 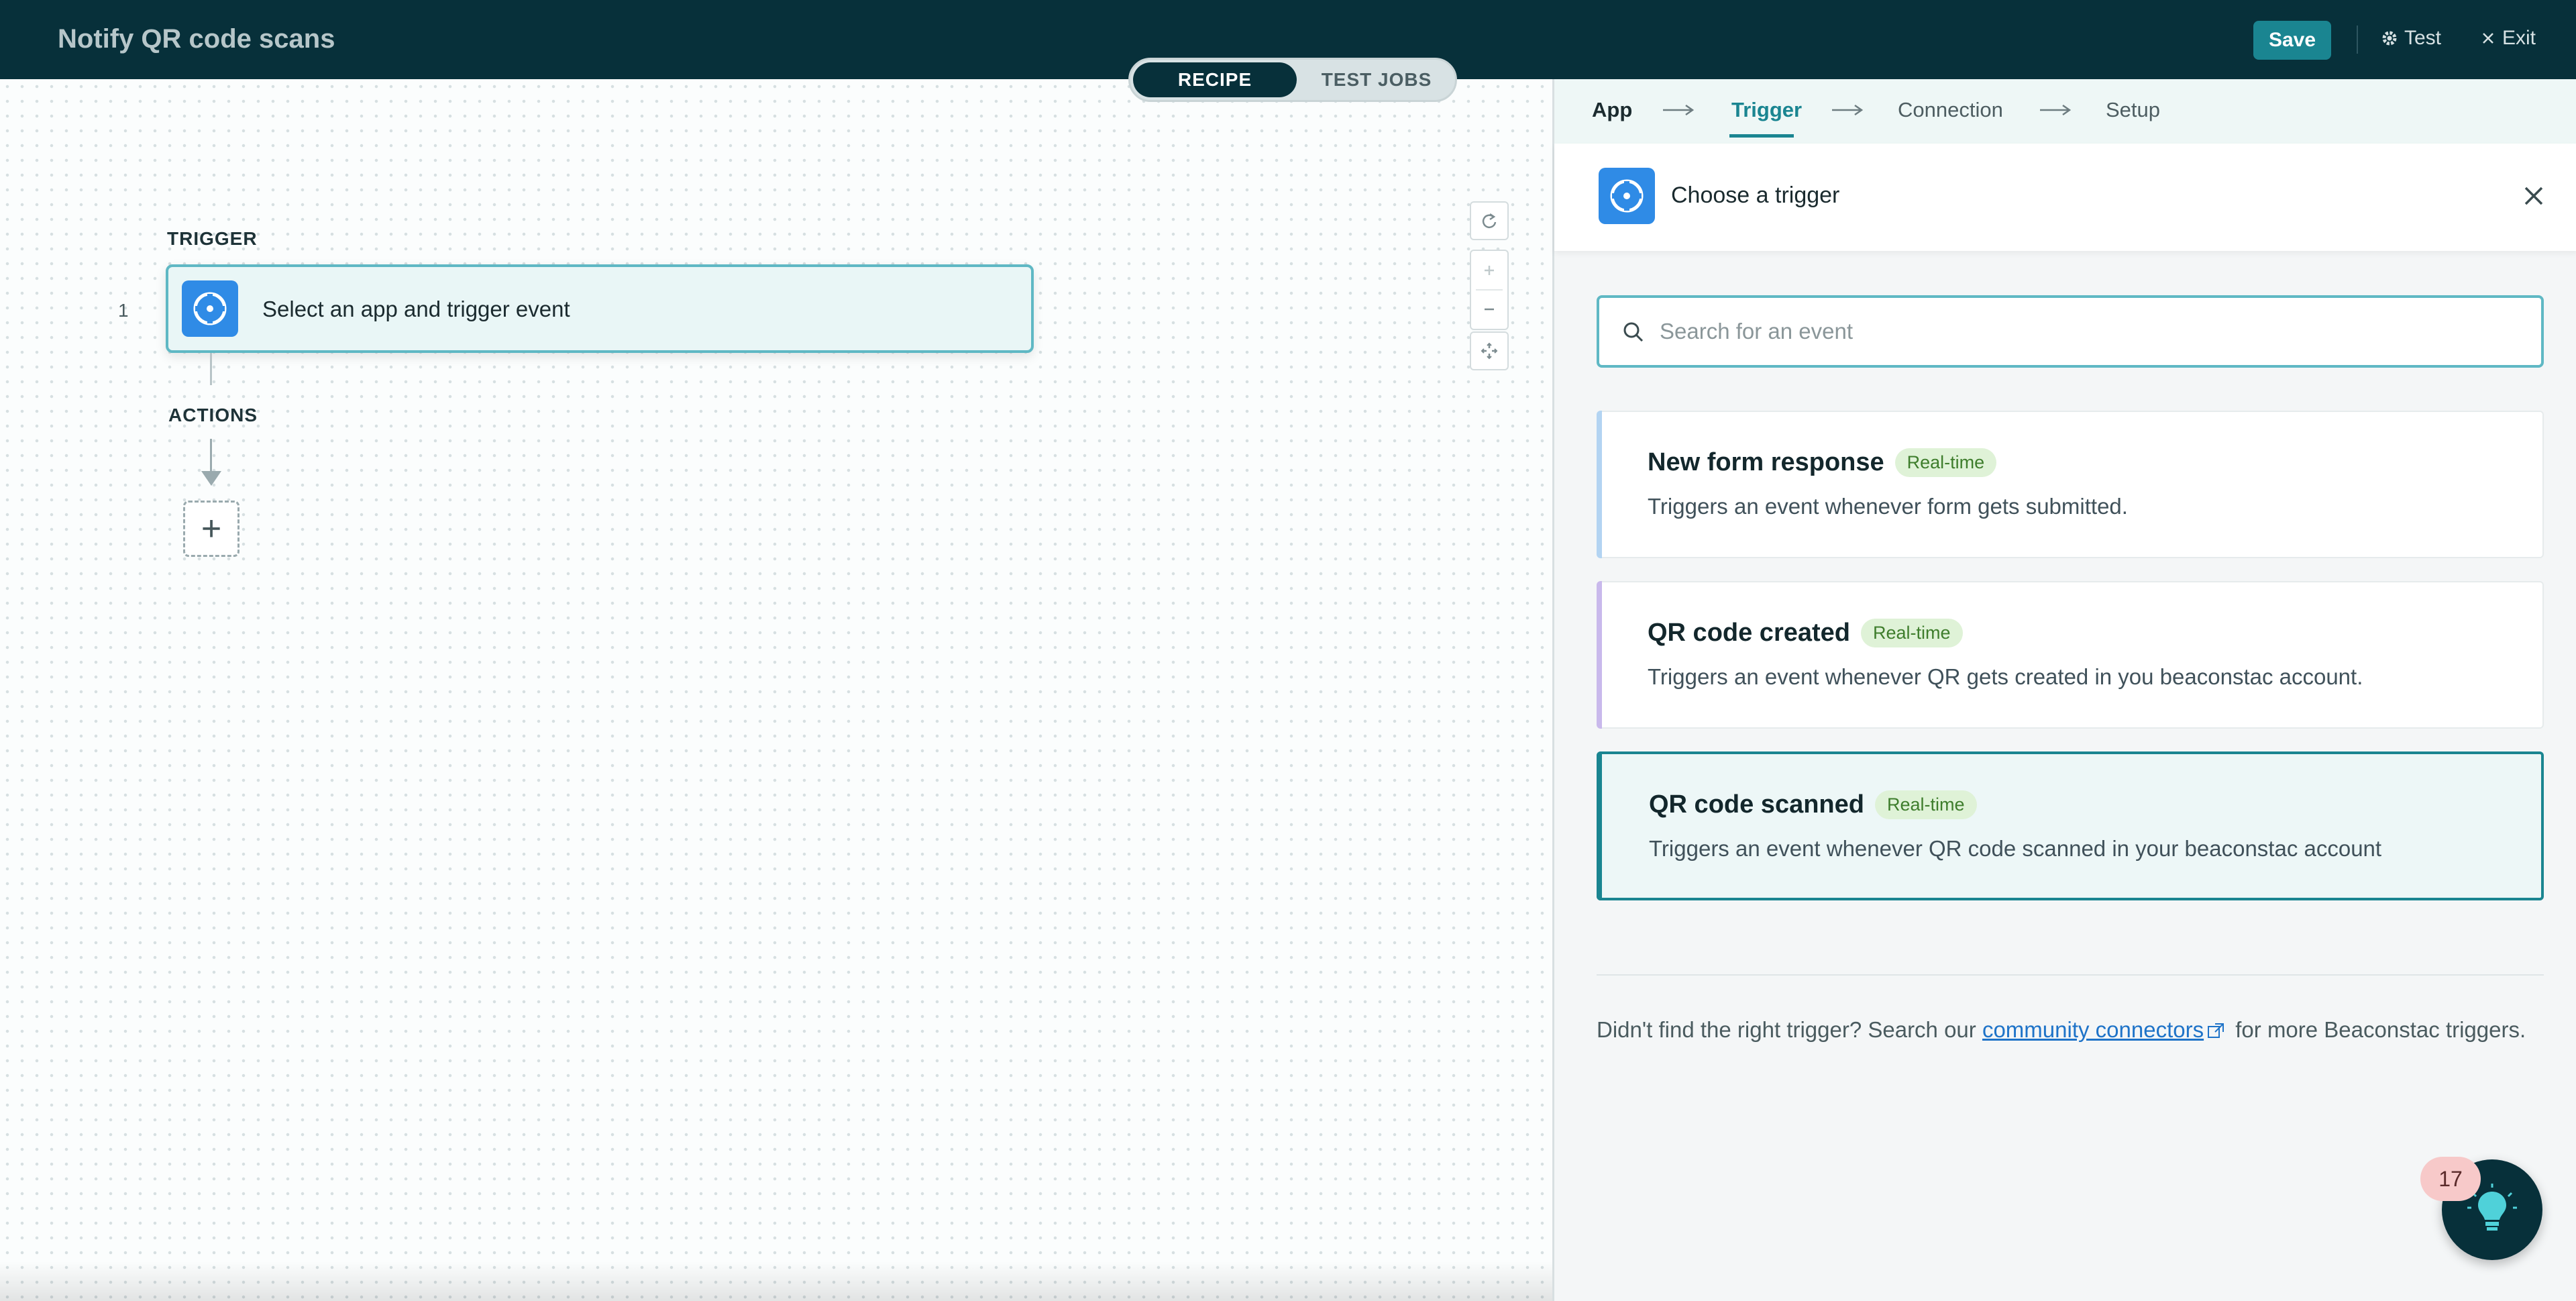 I want to click on event-title-row: QR code scanned Real-time, so click(x=1813, y=804).